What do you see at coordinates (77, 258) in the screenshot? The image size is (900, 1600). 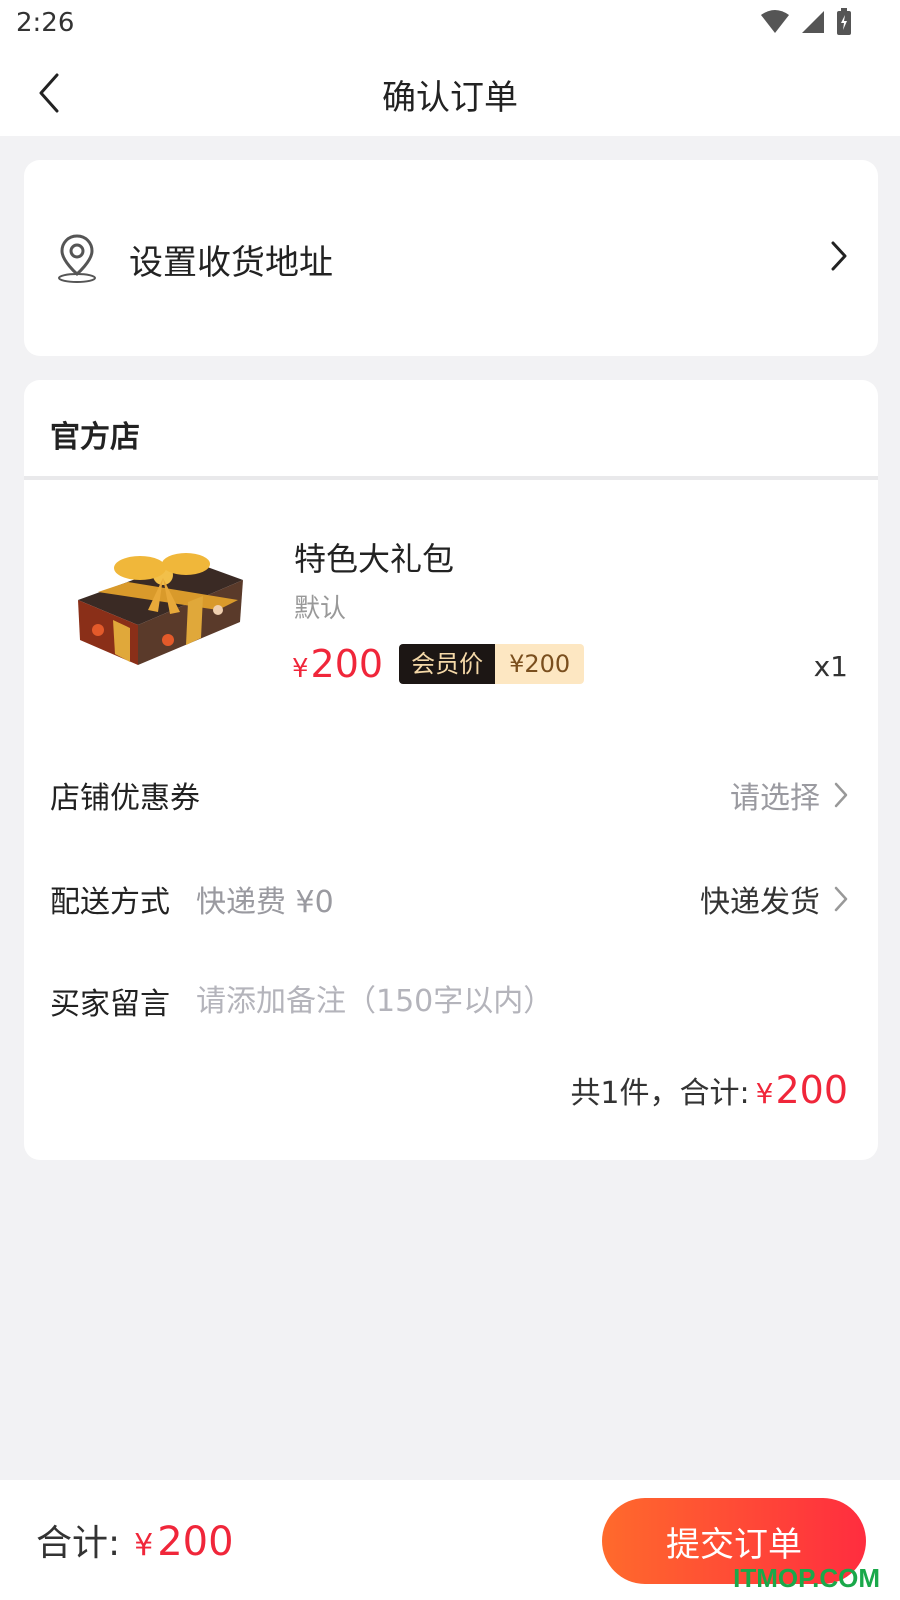 I see `location-pin-icon` at bounding box center [77, 258].